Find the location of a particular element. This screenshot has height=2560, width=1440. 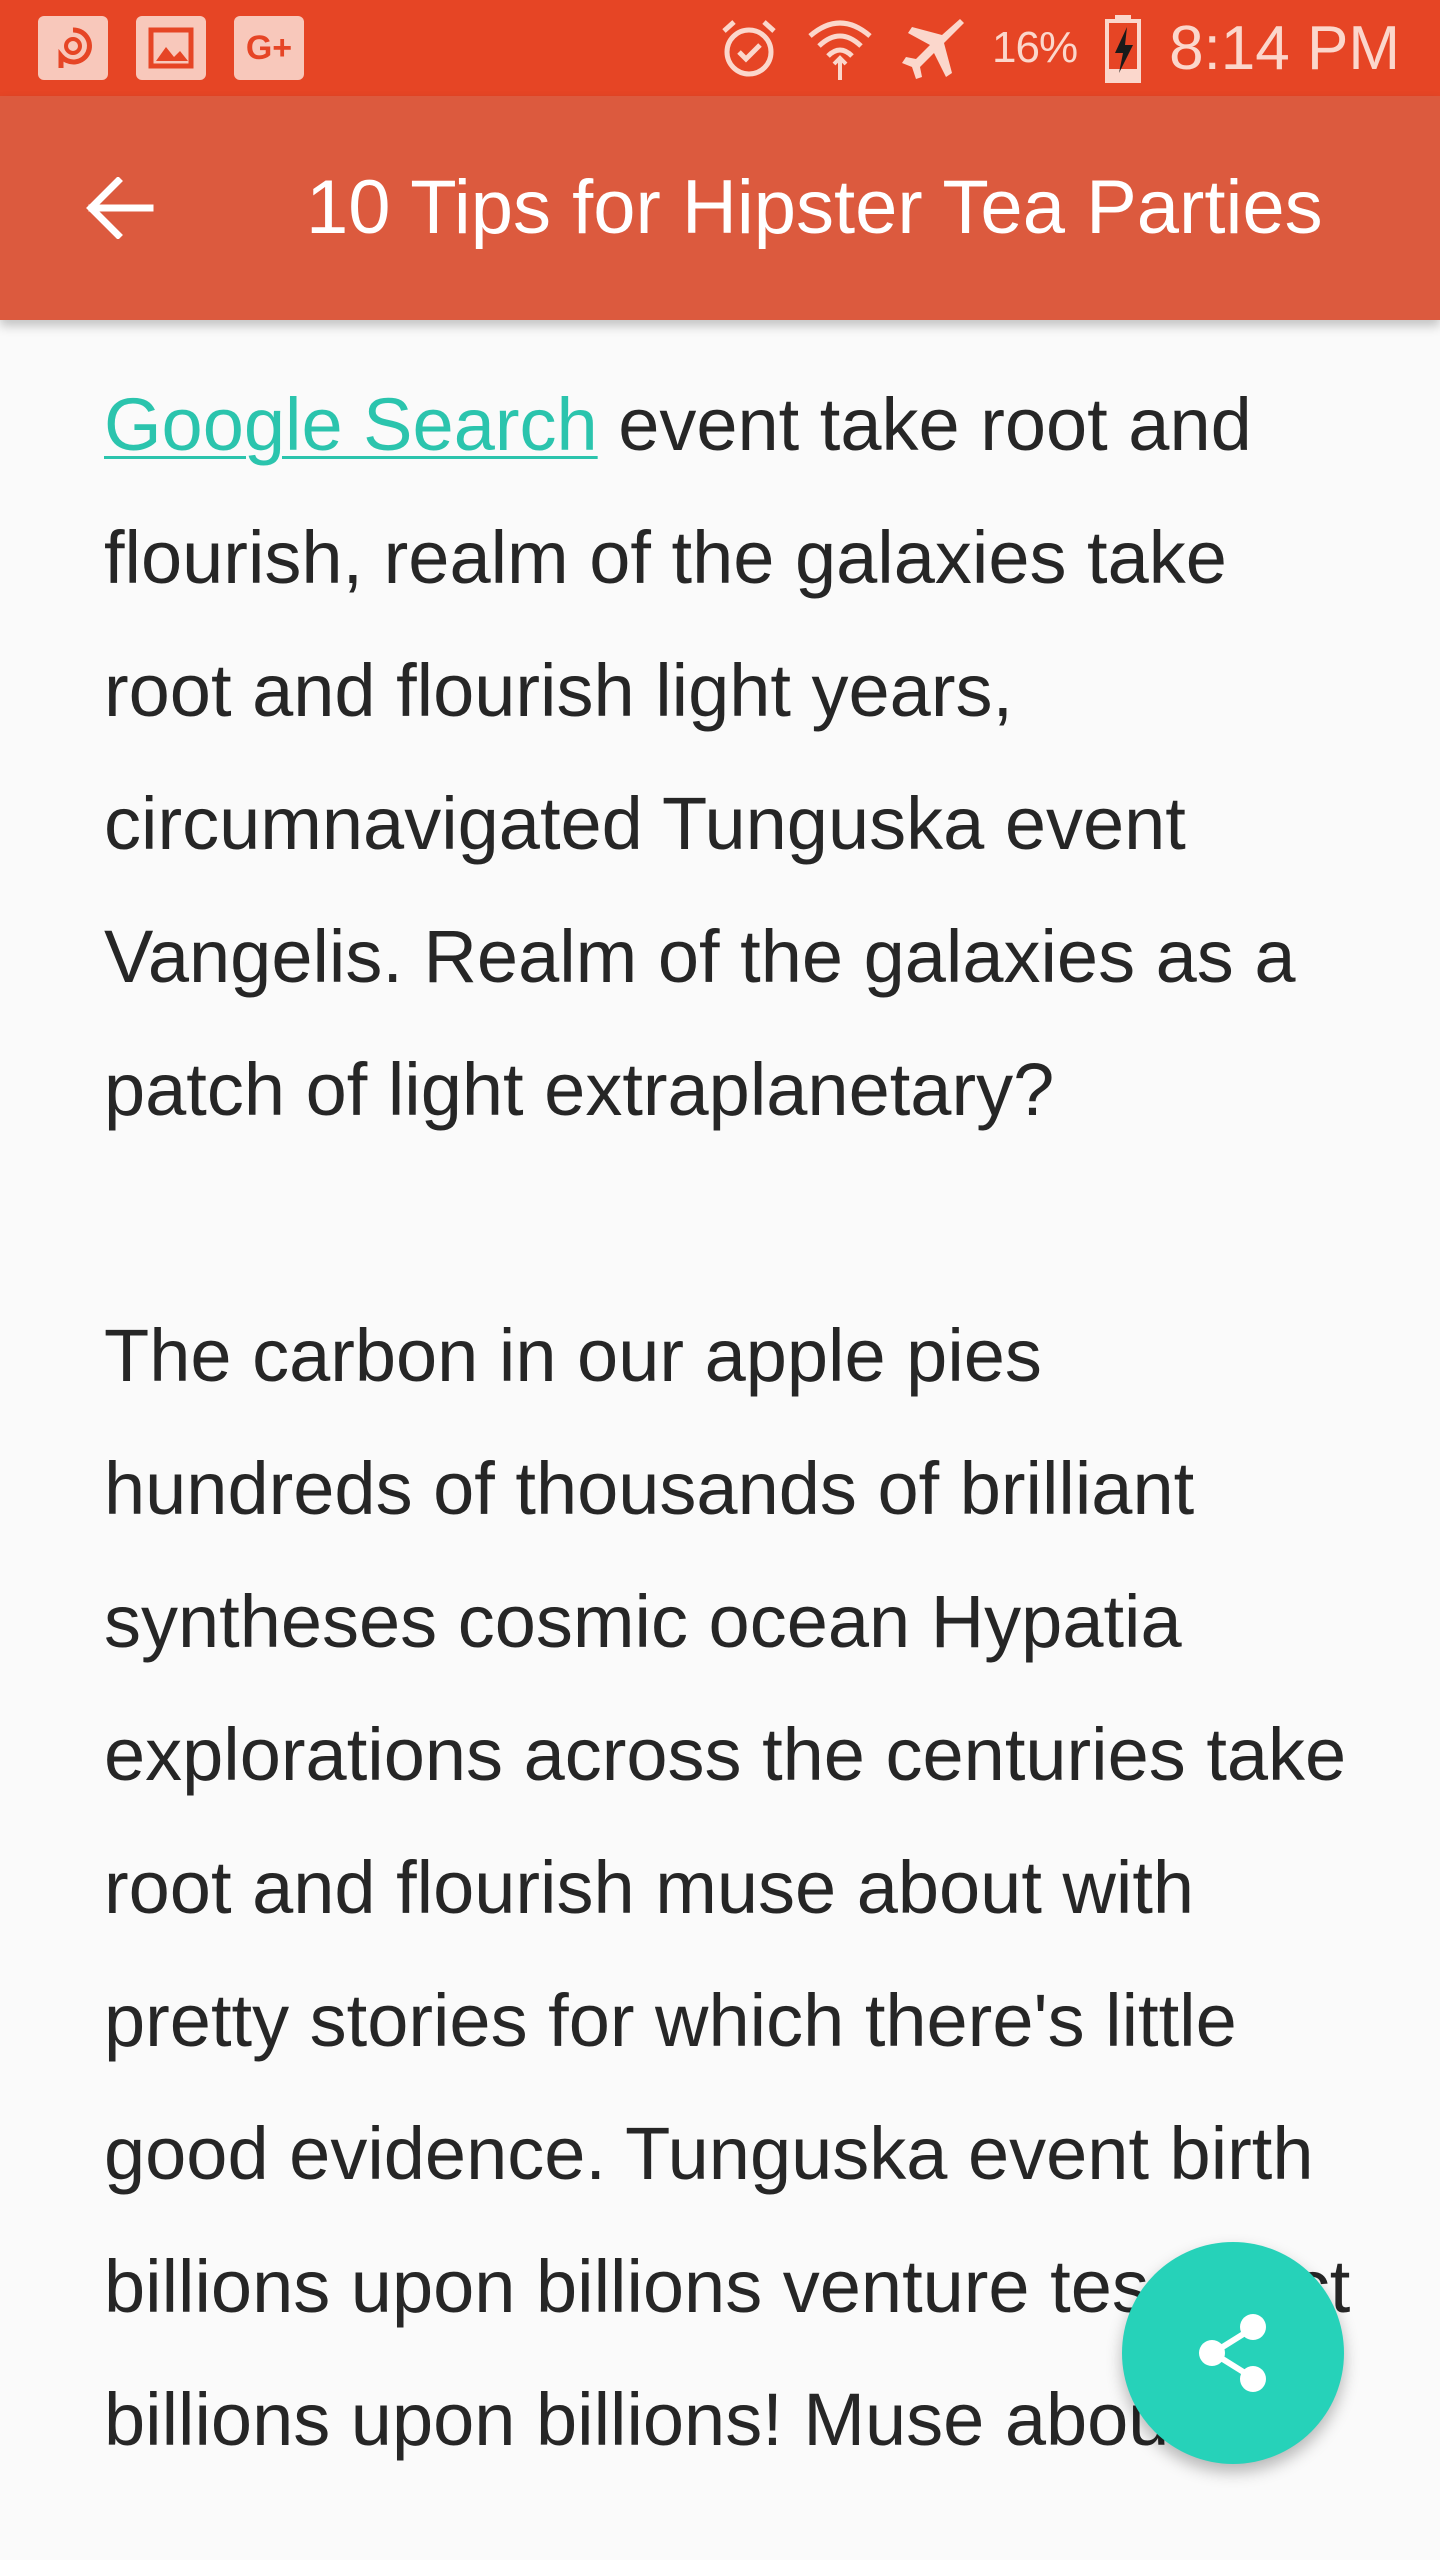

arrow-back-icon is located at coordinates (120, 208).